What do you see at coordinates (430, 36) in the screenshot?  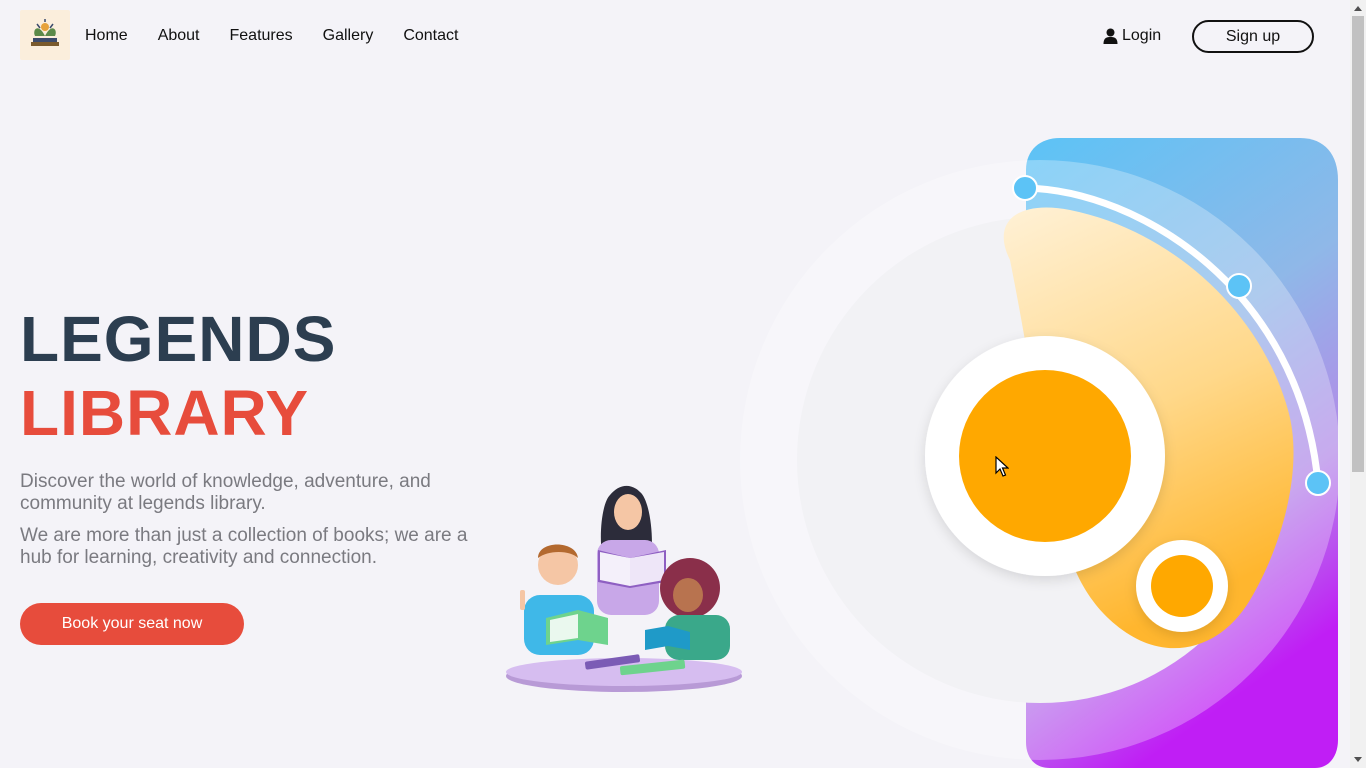 I see `nav-link-contact: Contact` at bounding box center [430, 36].